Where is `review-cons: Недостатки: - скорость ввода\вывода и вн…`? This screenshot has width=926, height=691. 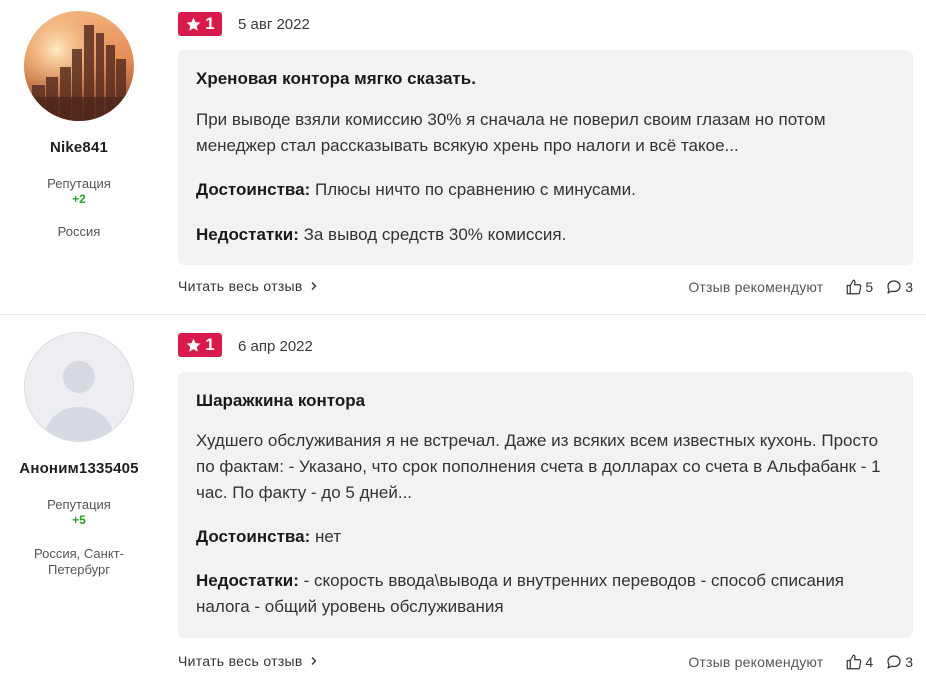 review-cons: Недостатки: - скорость ввода\вывода и вн… is located at coordinates (547, 594).